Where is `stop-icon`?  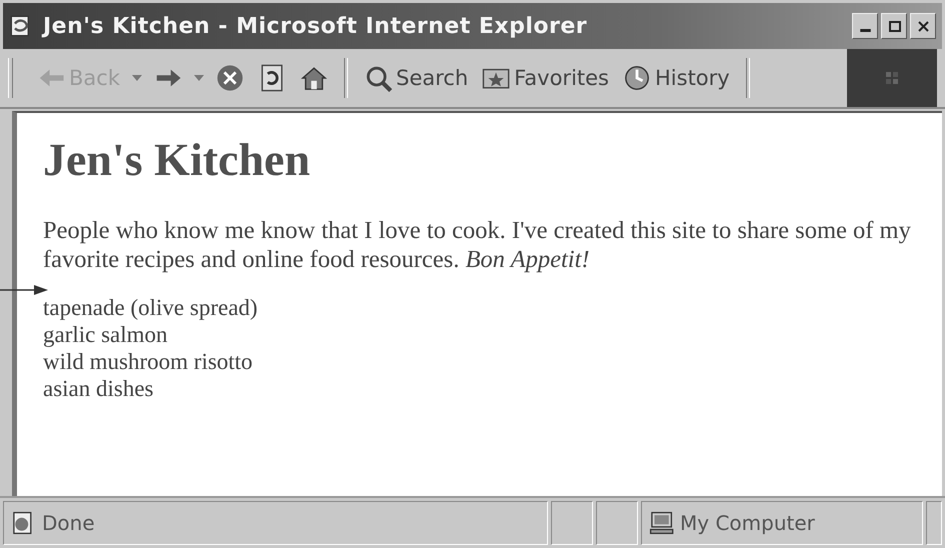
stop-icon is located at coordinates (230, 78).